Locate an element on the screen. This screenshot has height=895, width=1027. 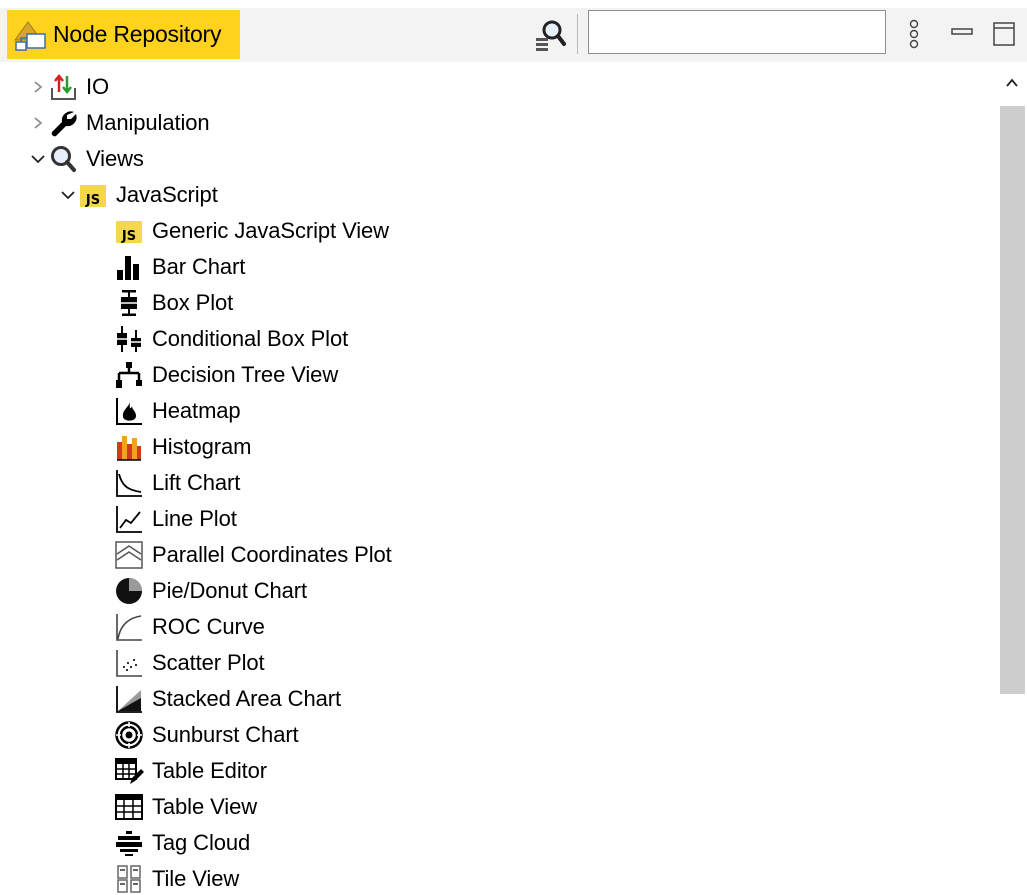
search-input is located at coordinates (737, 32).